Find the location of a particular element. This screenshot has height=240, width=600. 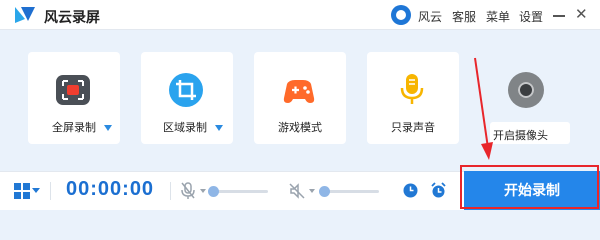

camera-label: 开启摄像头 is located at coordinates (520, 136).